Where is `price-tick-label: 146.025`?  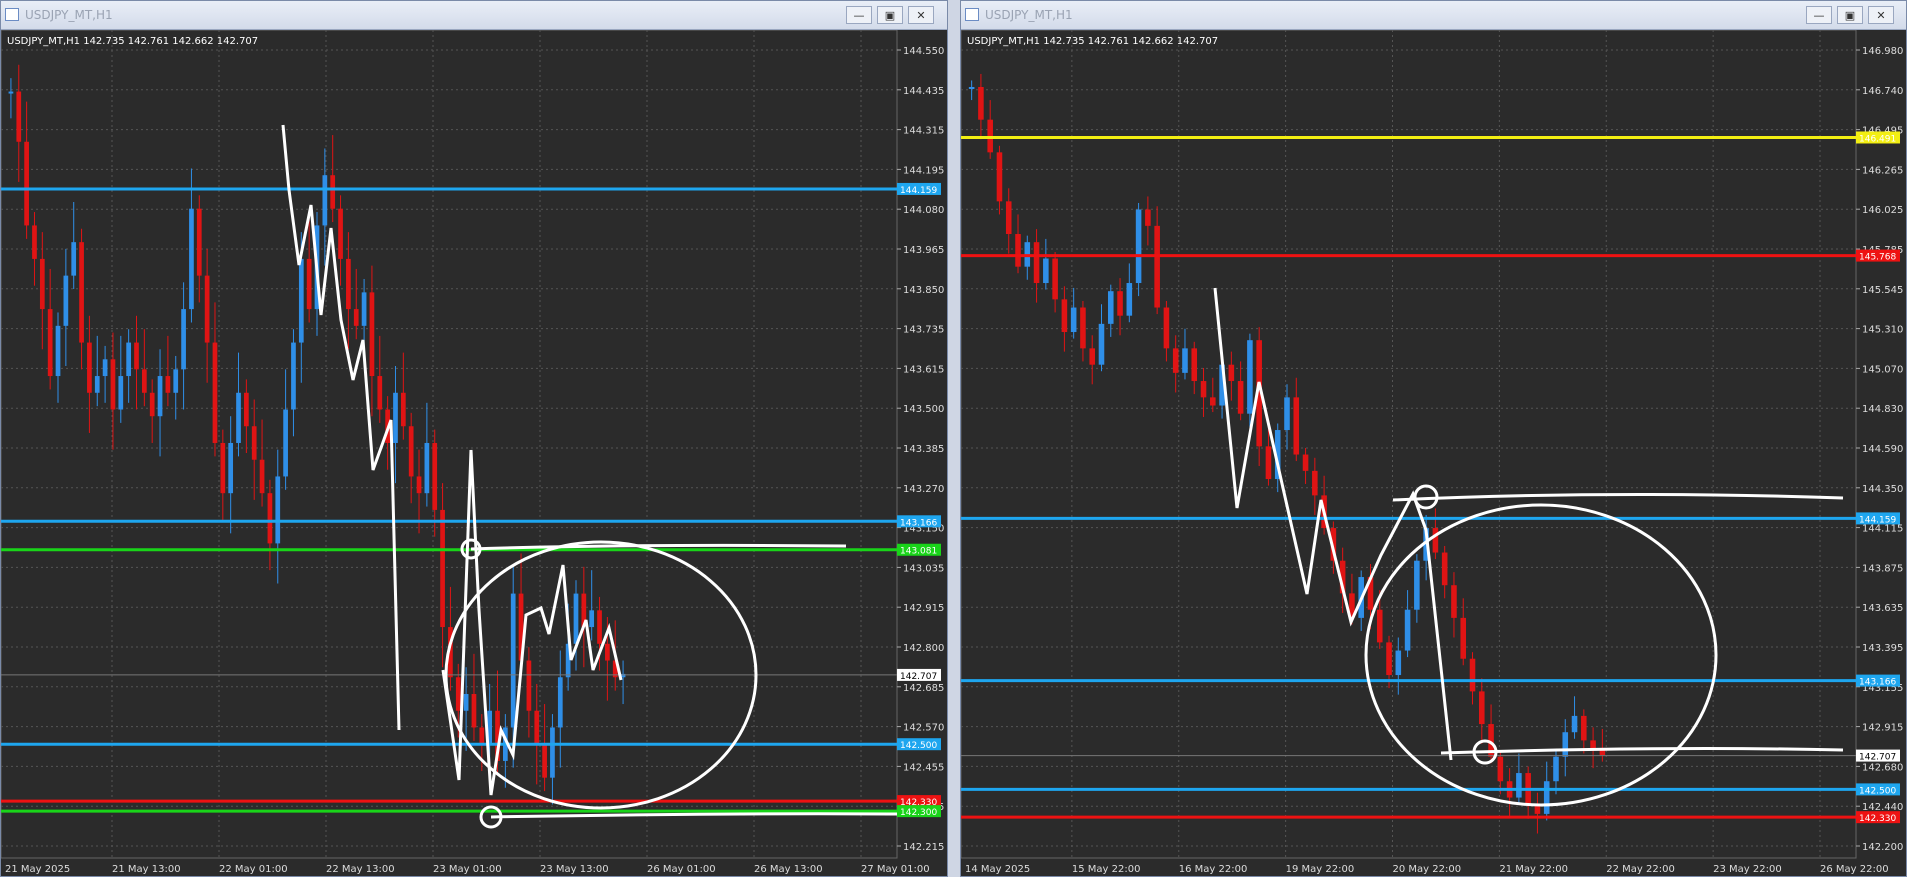 price-tick-label: 146.025 is located at coordinates (1882, 210).